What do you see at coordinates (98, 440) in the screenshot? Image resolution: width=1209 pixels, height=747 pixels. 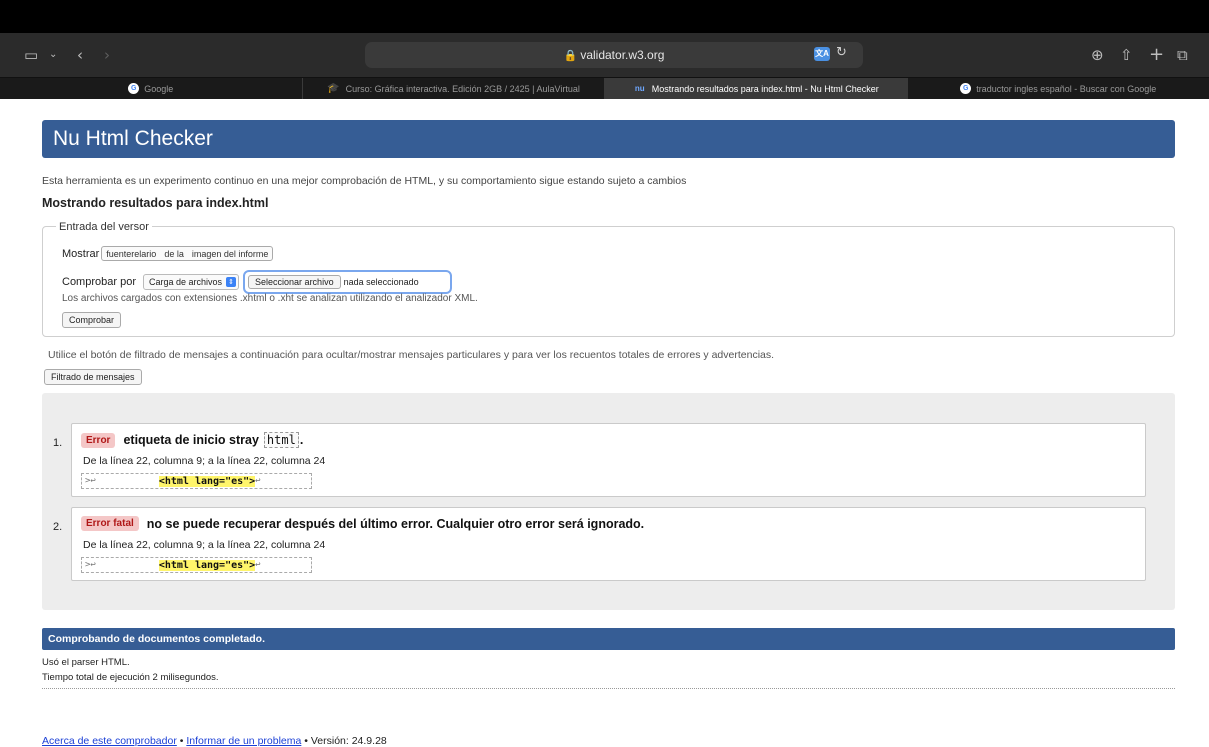 I see `error-badge: Error` at bounding box center [98, 440].